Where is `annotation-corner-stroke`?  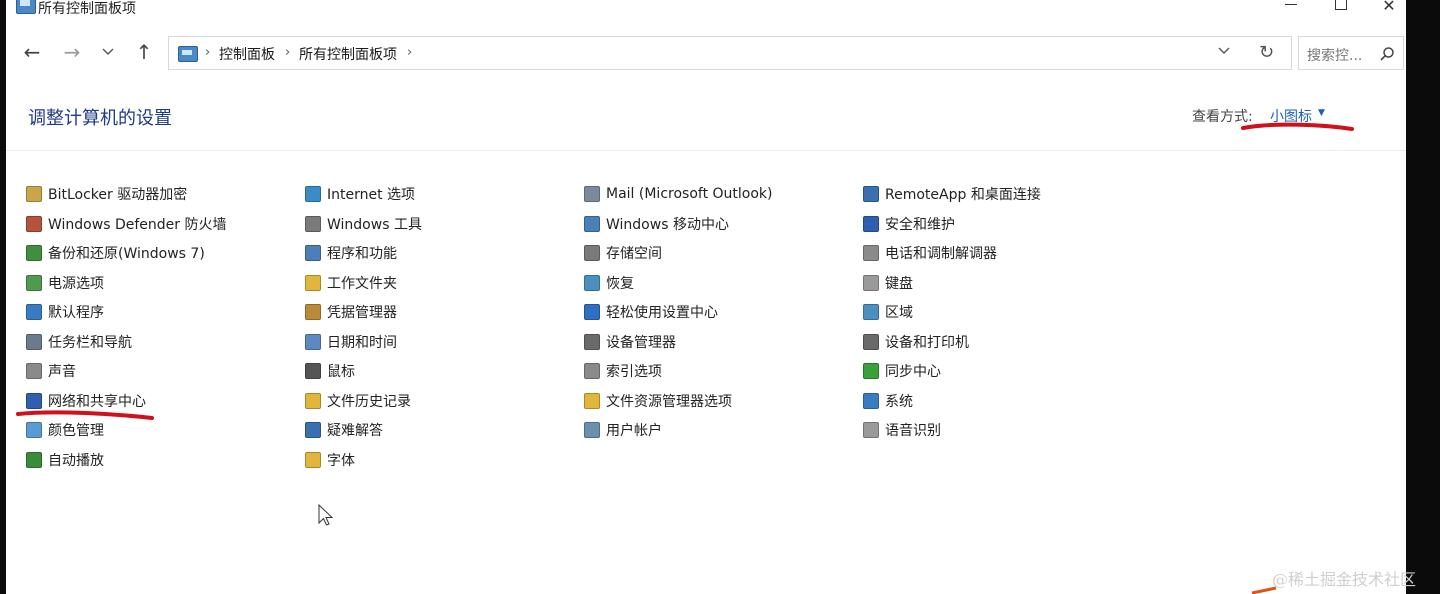 annotation-corner-stroke is located at coordinates (1264, 590).